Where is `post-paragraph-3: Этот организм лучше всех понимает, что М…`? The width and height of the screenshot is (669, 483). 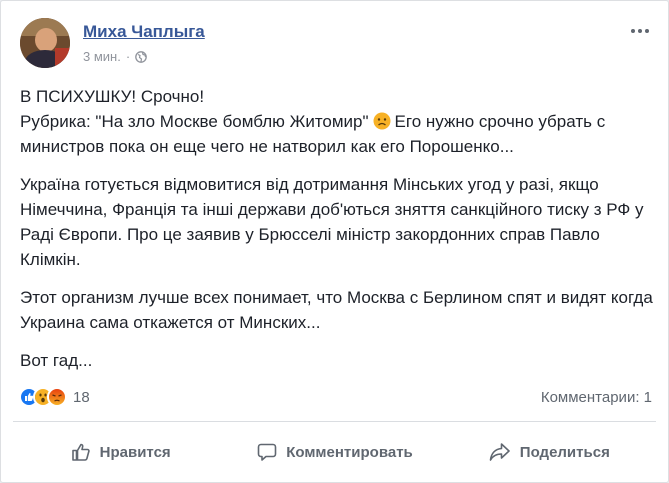 post-paragraph-3: Этот организм лучше всех понимает, что М… is located at coordinates (336, 310).